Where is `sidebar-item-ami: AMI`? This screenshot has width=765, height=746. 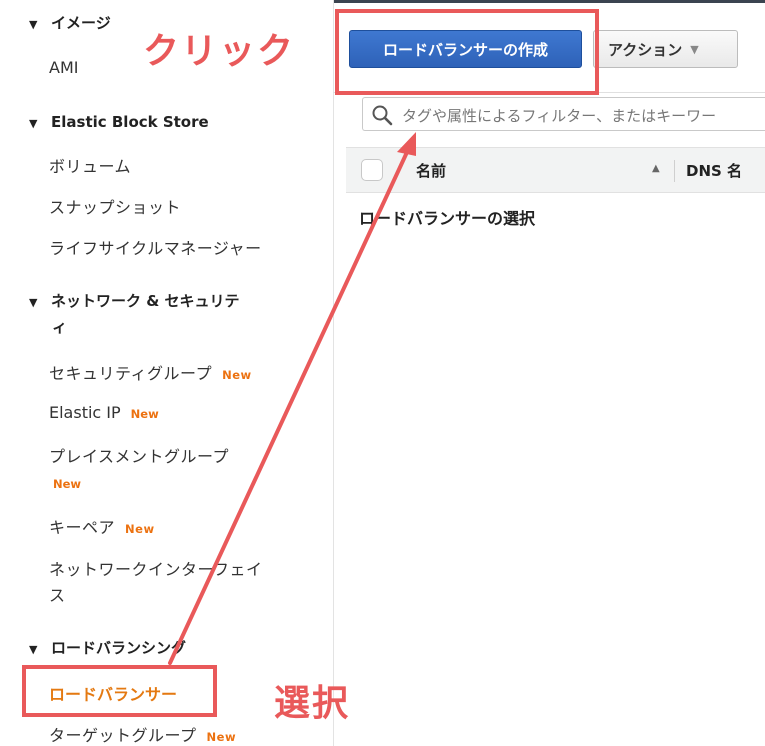
sidebar-item-ami: AMI is located at coordinates (63, 67).